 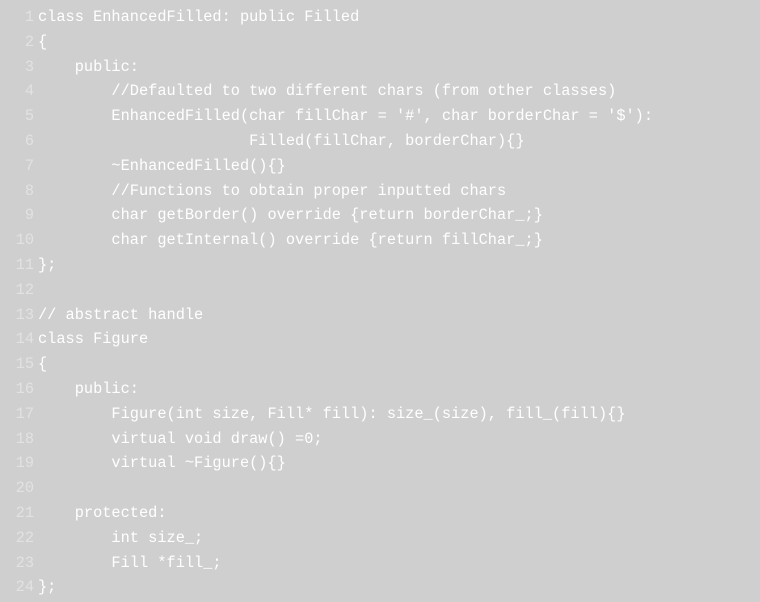 I want to click on line-number: 4, so click(x=29, y=91).